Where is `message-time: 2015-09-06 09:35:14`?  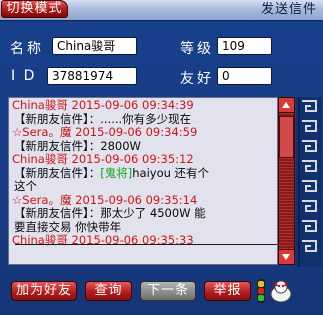
message-time: 2015-09-06 09:35:14 is located at coordinates (136, 199).